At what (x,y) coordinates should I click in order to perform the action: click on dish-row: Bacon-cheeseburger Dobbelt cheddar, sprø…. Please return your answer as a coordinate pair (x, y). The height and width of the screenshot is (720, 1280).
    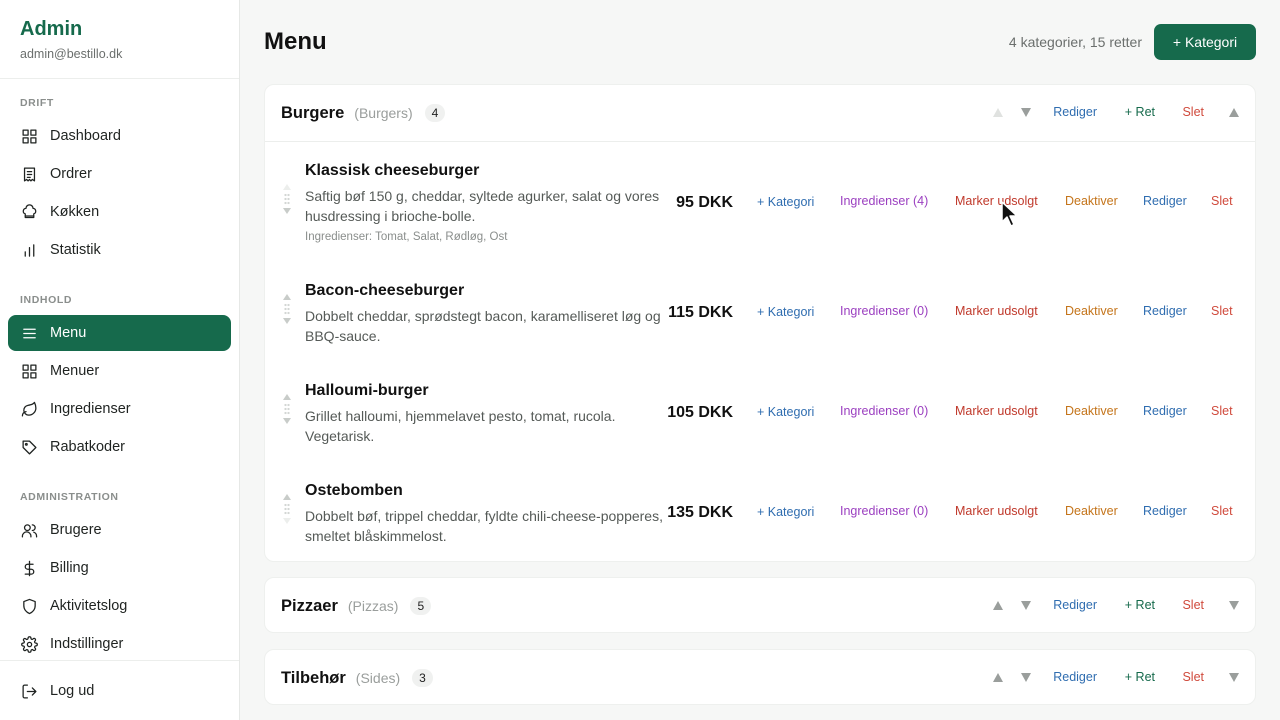
    Looking at the image, I should click on (760, 312).